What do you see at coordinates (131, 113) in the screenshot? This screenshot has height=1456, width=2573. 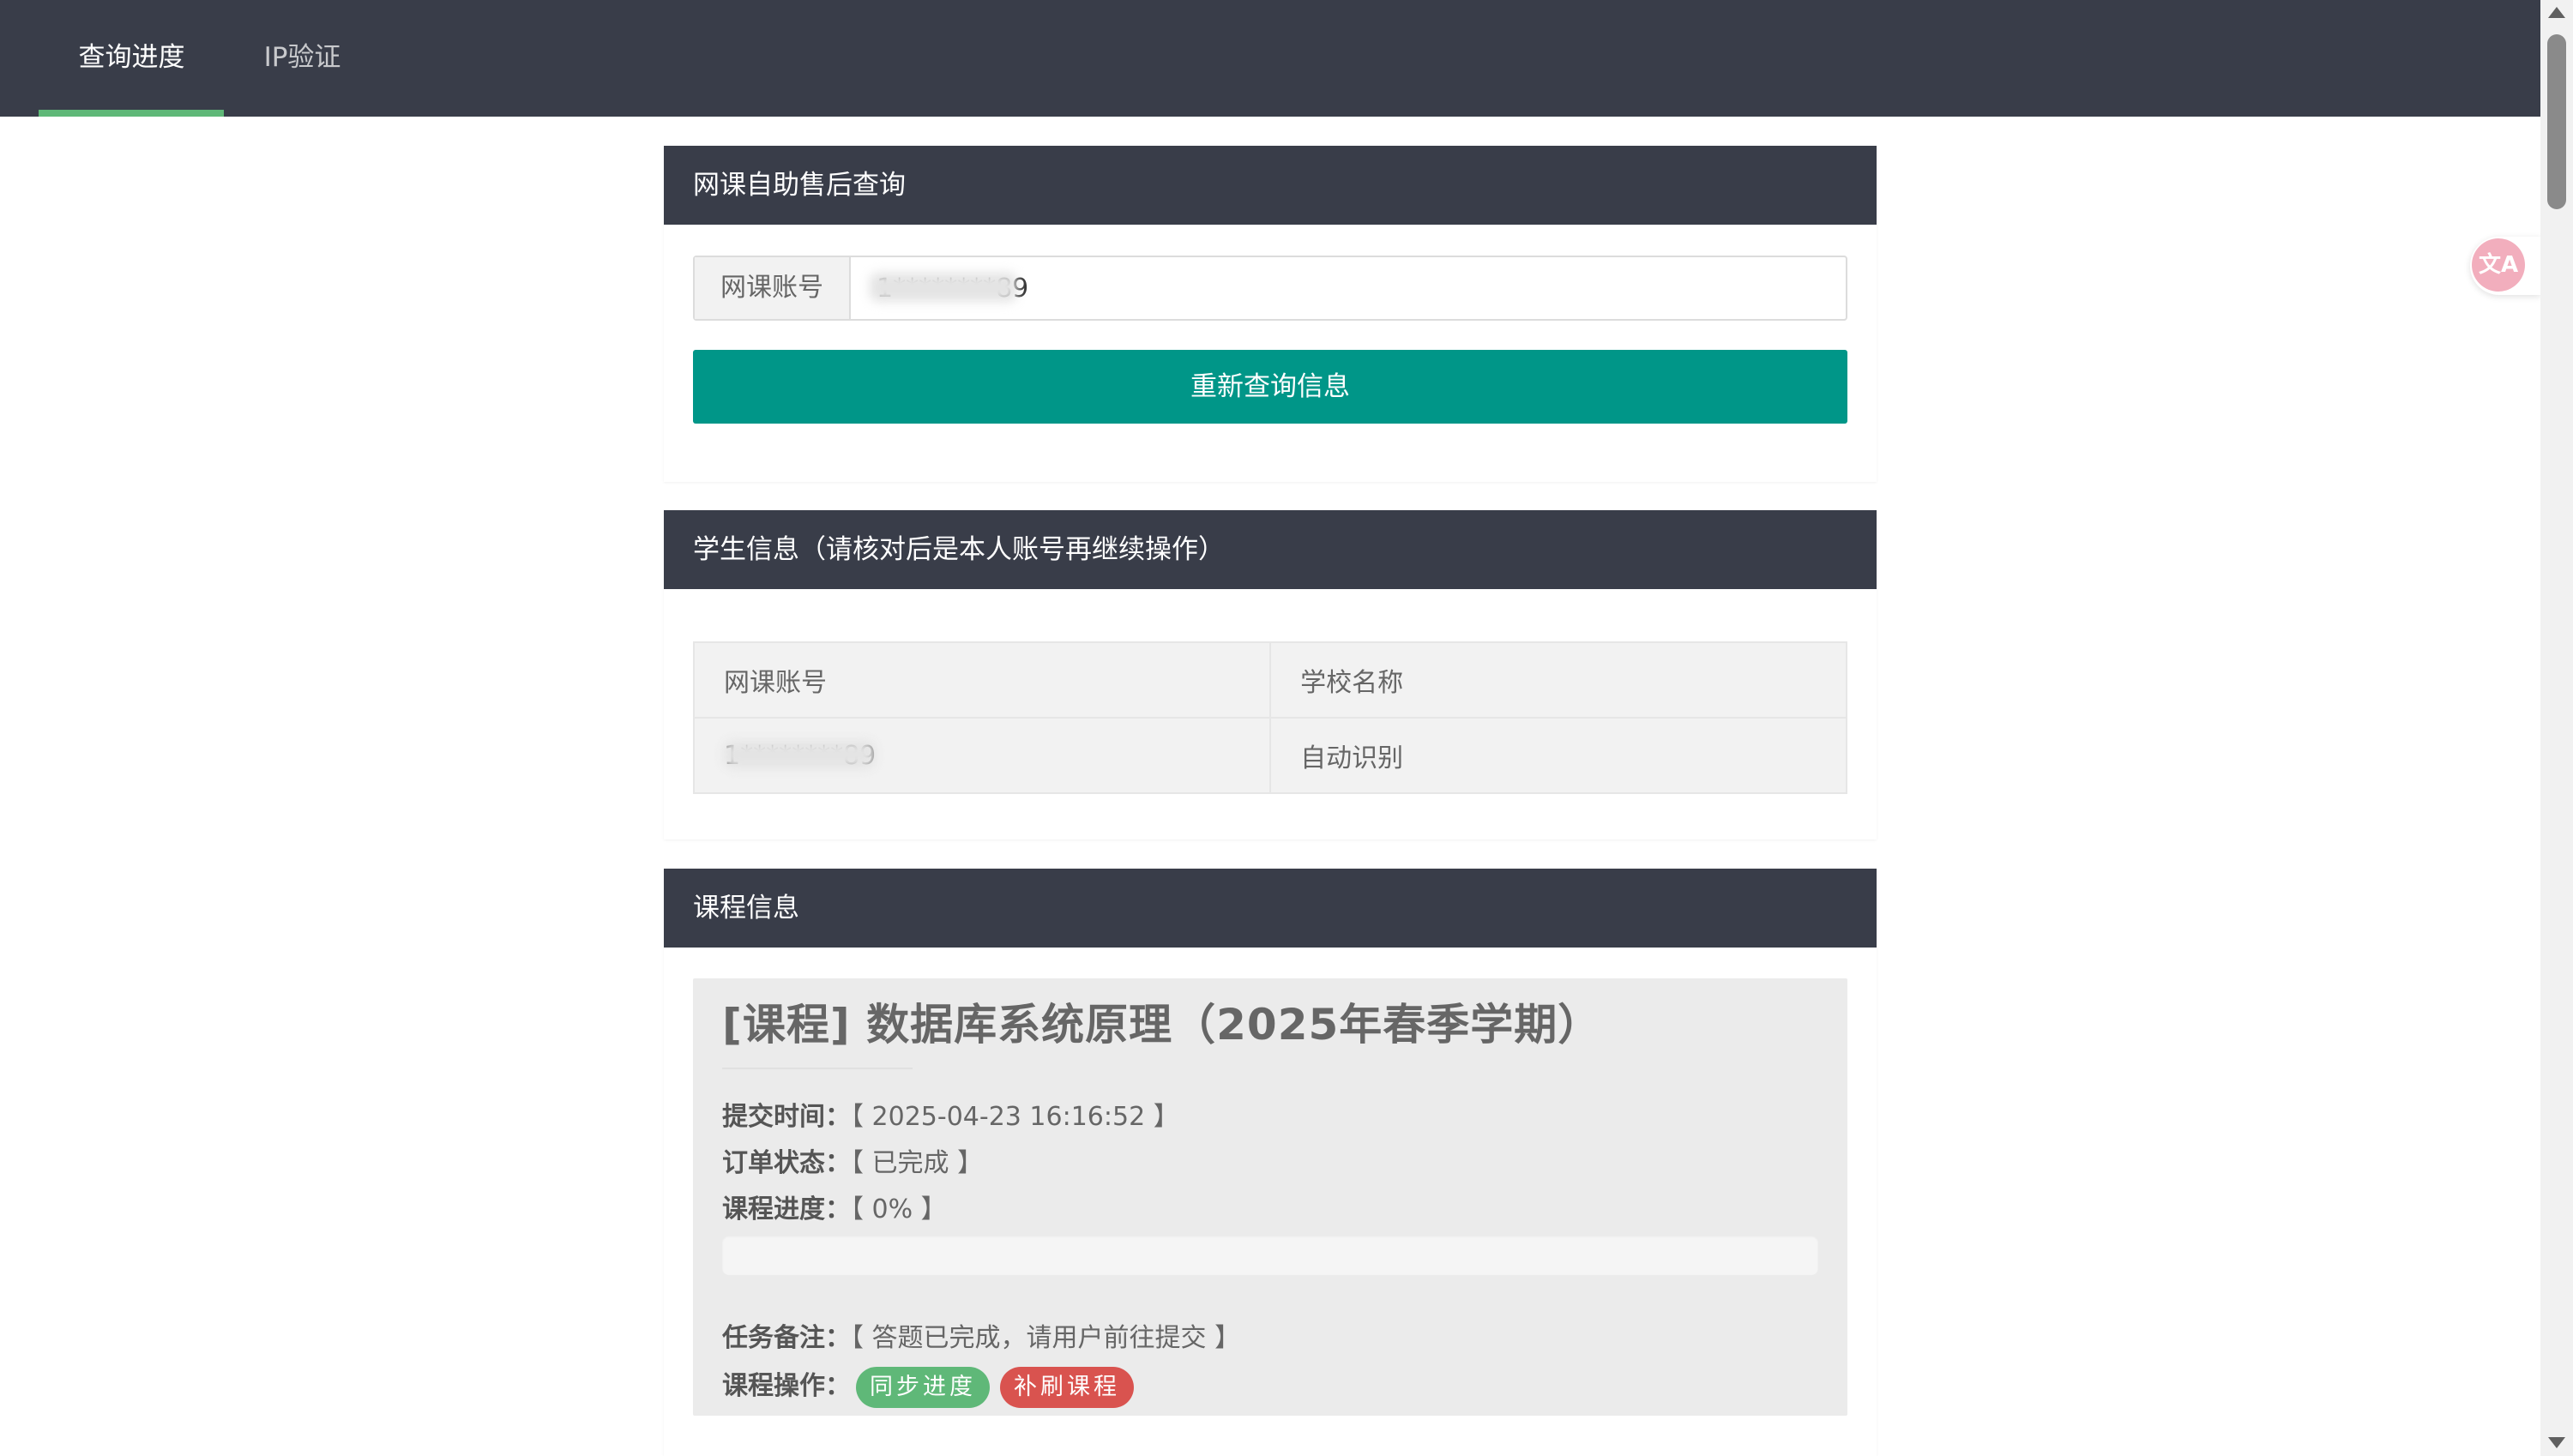 I see `active-tab-indicator` at bounding box center [131, 113].